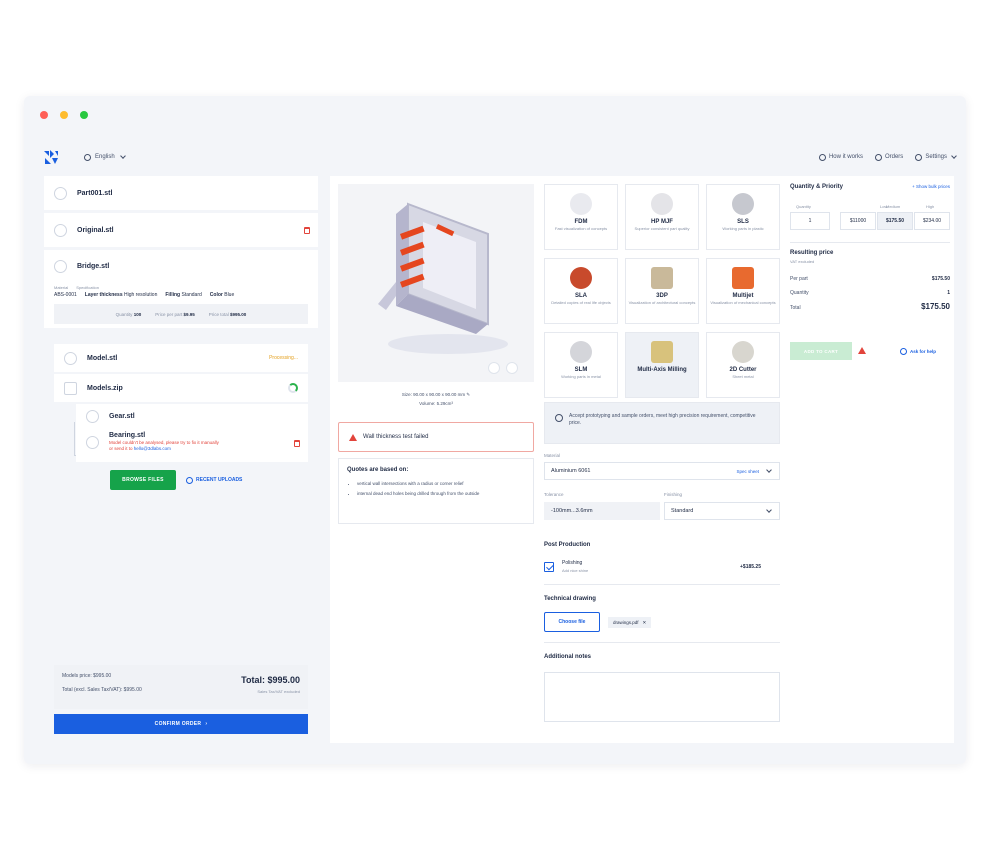  I want to click on tech-card-sls: SLS Working parts in plastic, so click(743, 217).